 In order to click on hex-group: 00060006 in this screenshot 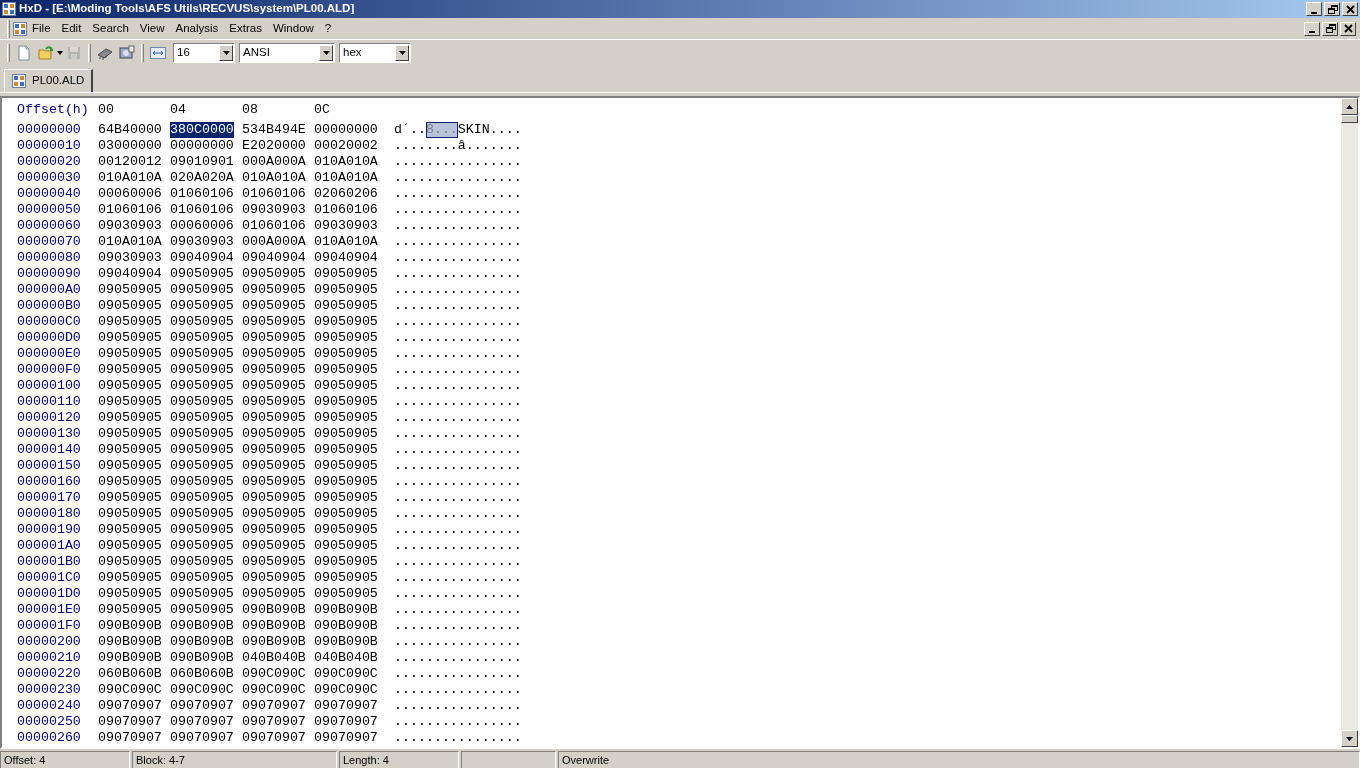, I will do `click(130, 194)`.